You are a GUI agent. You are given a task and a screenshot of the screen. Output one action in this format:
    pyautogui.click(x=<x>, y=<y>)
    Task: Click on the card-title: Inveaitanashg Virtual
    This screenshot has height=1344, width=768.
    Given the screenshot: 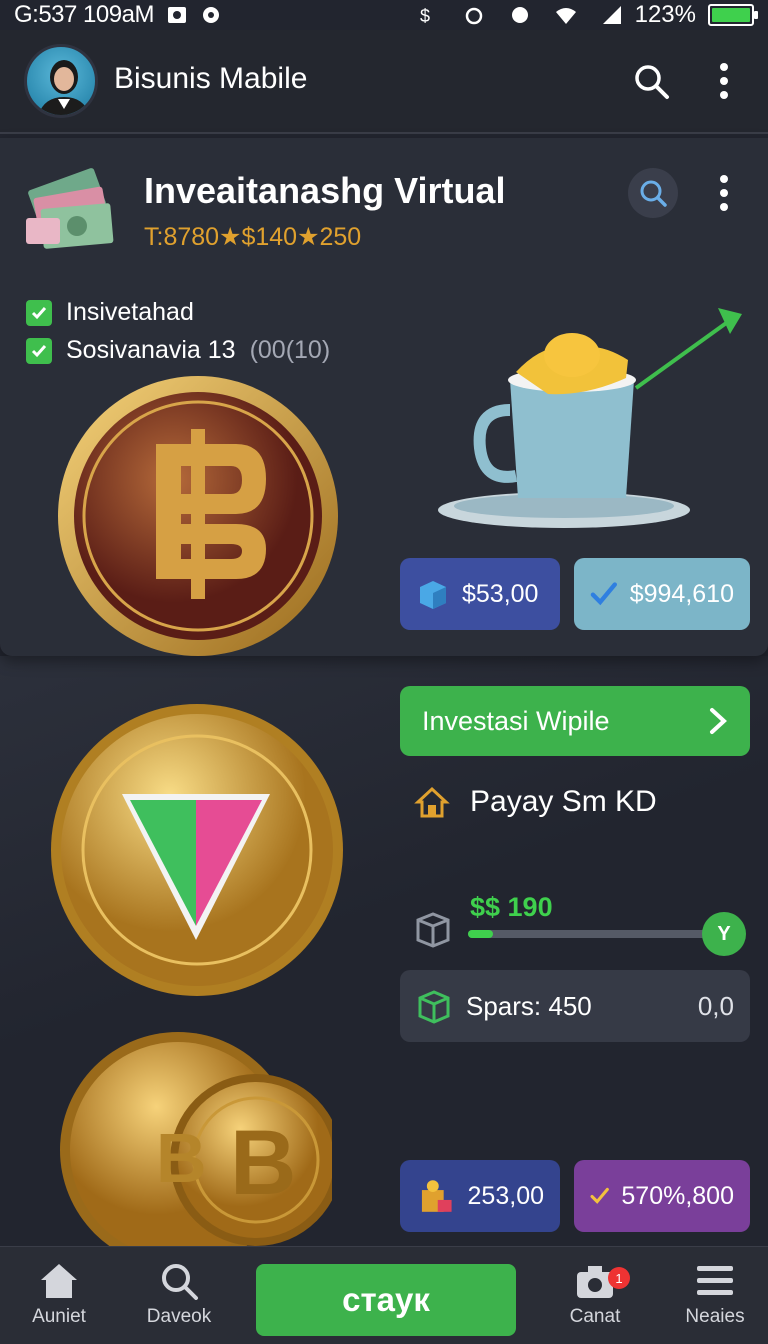 What is the action you would take?
    pyautogui.click(x=325, y=190)
    